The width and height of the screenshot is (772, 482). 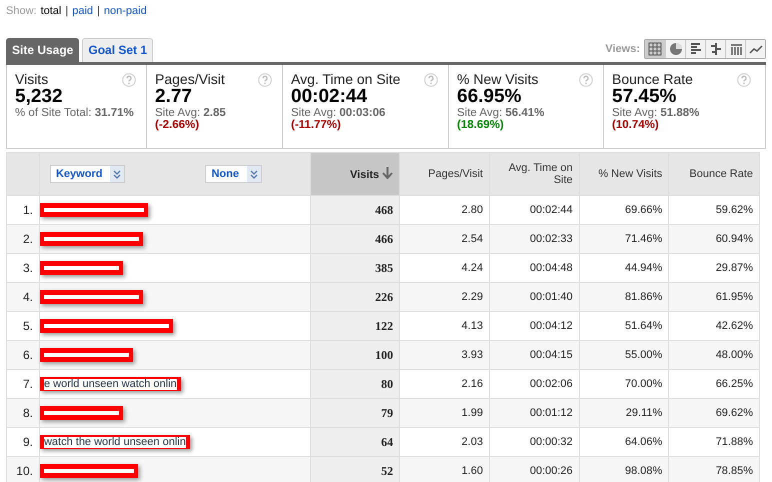 I want to click on metric-change: (-11.77%), so click(x=316, y=125).